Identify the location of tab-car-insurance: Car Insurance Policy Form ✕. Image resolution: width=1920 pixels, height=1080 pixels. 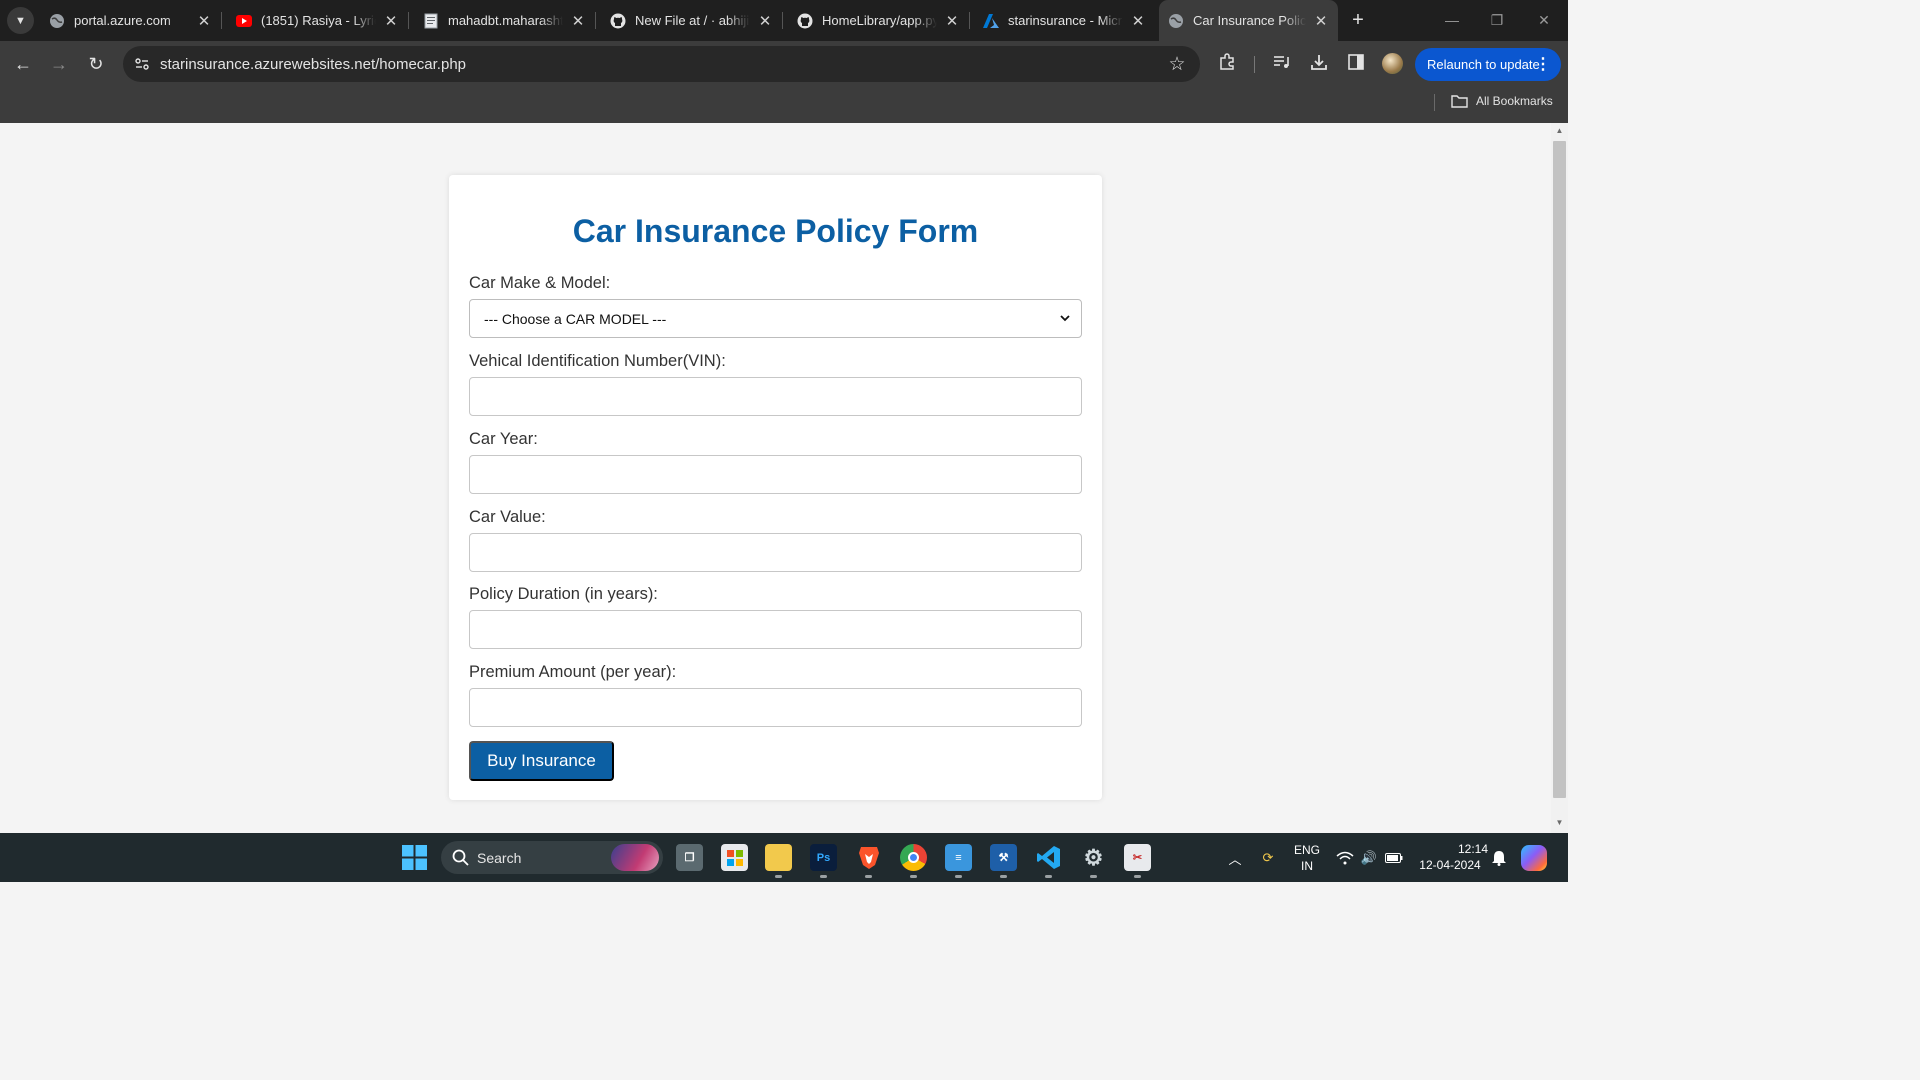
(1248, 20).